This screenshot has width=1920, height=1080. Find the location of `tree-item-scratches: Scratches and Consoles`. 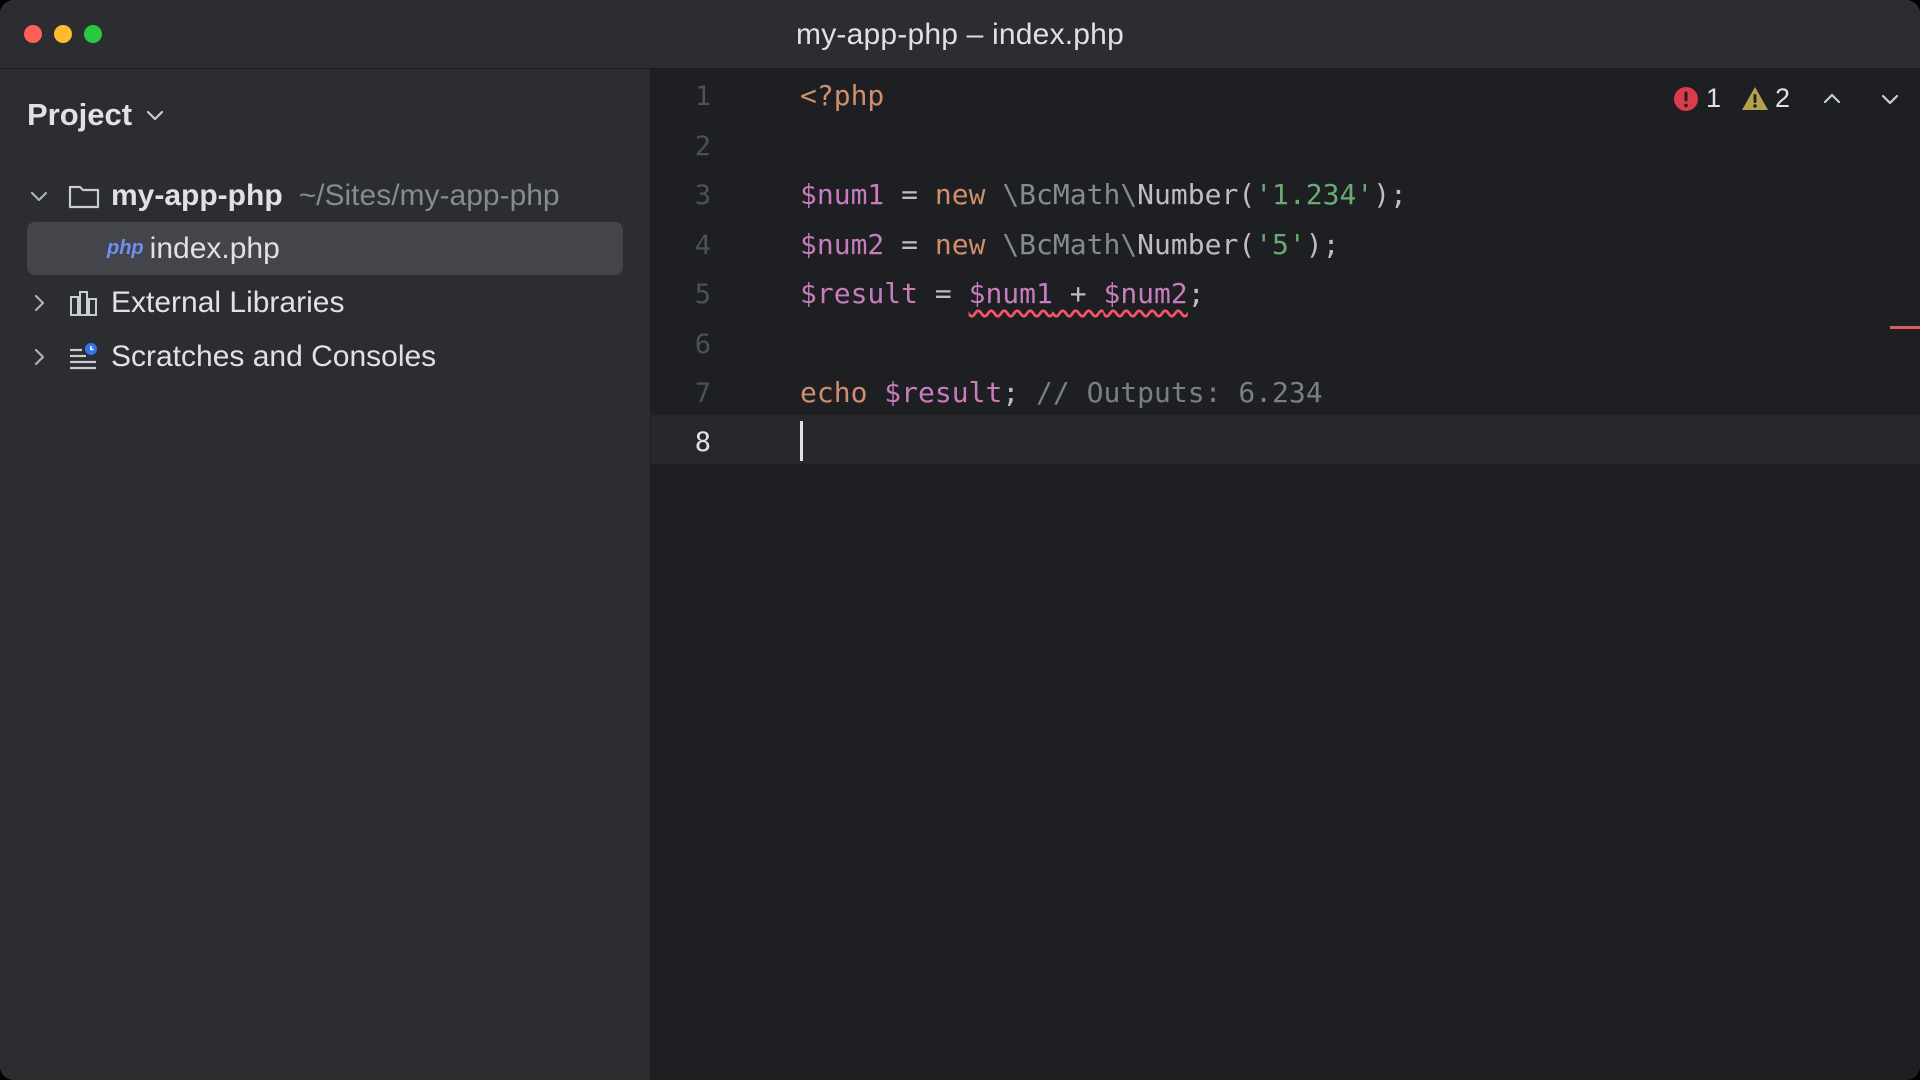

tree-item-scratches: Scratches and Consoles is located at coordinates (325, 356).